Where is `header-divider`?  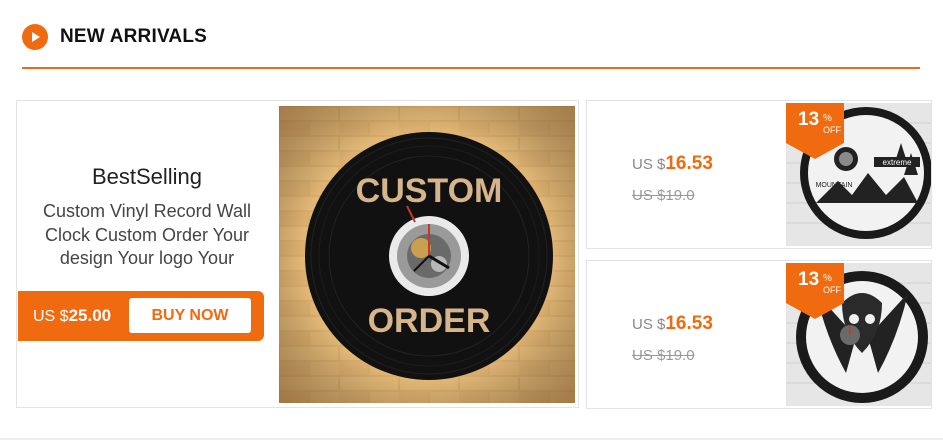 header-divider is located at coordinates (471, 68).